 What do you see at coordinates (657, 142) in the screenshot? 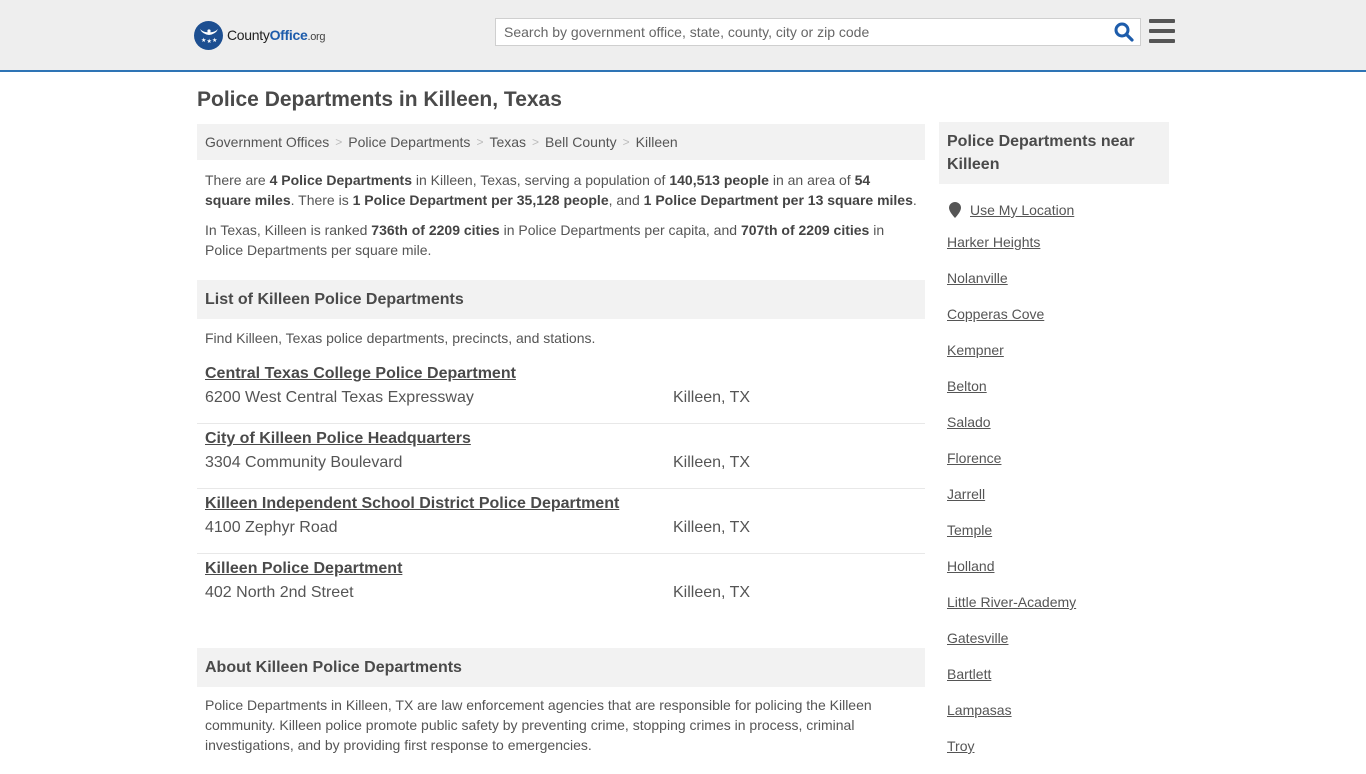
I see `breadcrumb-killeen: Killeen` at bounding box center [657, 142].